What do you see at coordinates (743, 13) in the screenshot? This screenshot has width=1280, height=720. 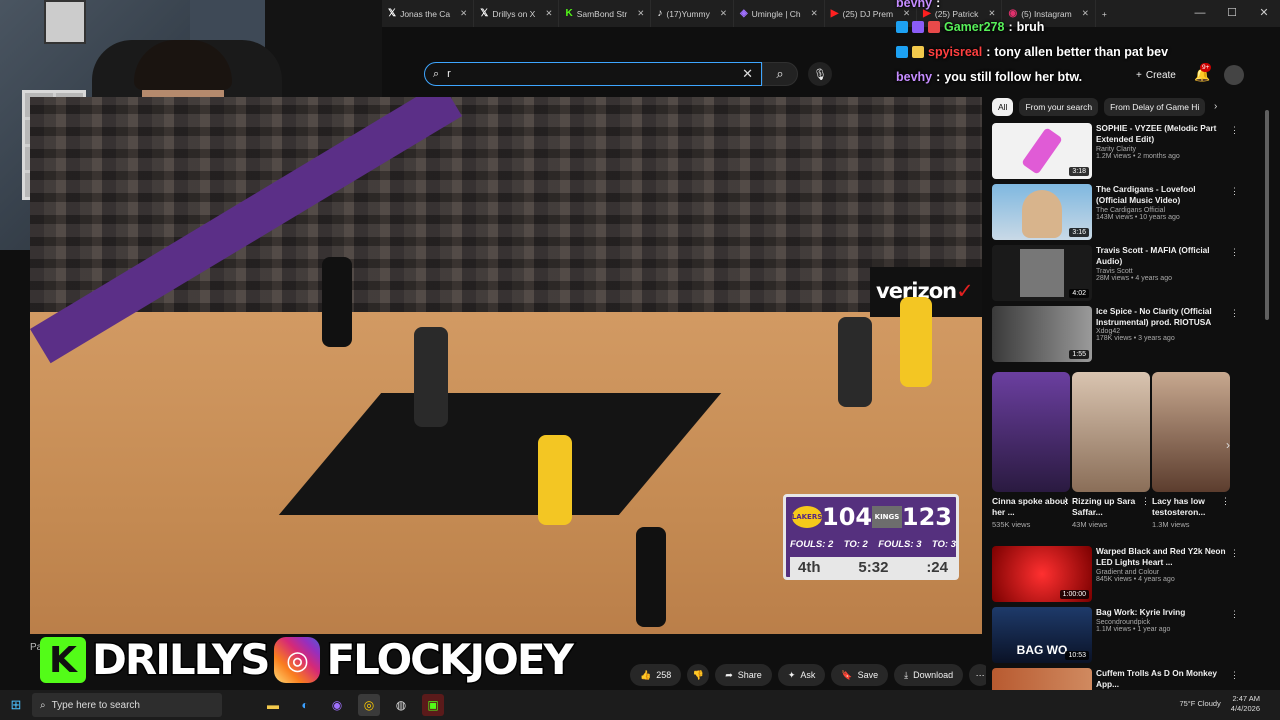 I see `umingle-logo-icon: ◈` at bounding box center [743, 13].